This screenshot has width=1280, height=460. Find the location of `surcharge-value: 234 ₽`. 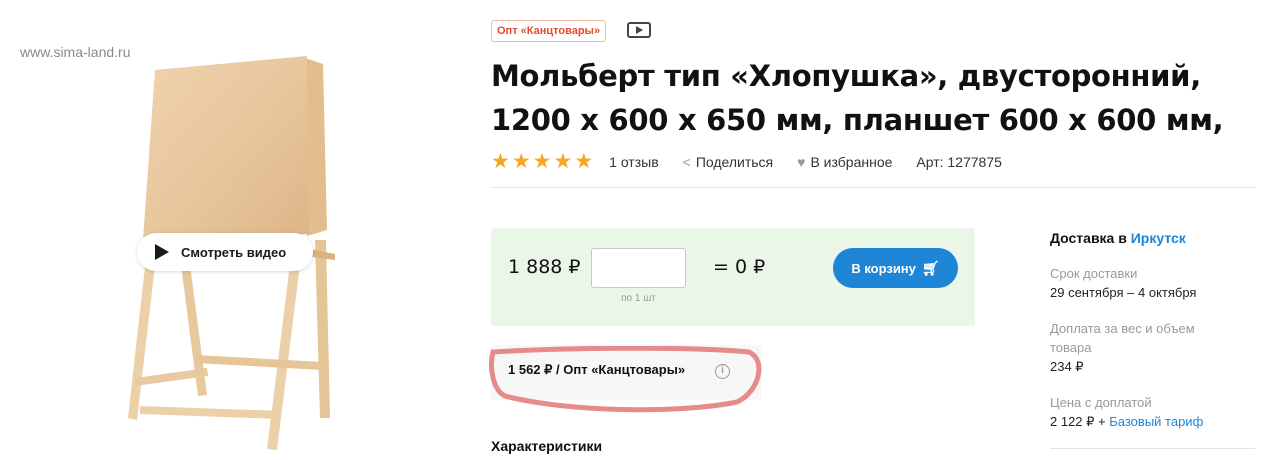

surcharge-value: 234 ₽ is located at coordinates (1067, 366).